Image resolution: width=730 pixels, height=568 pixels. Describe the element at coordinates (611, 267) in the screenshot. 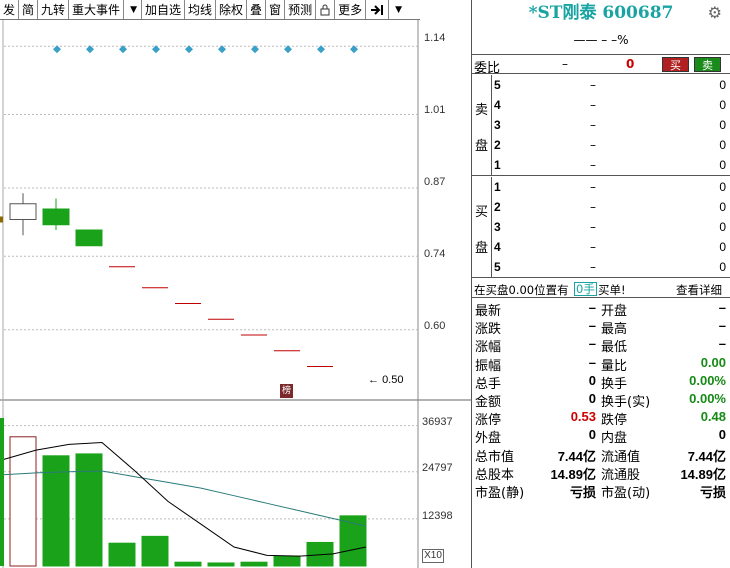

I see `buy-row: 5 – 0` at that location.